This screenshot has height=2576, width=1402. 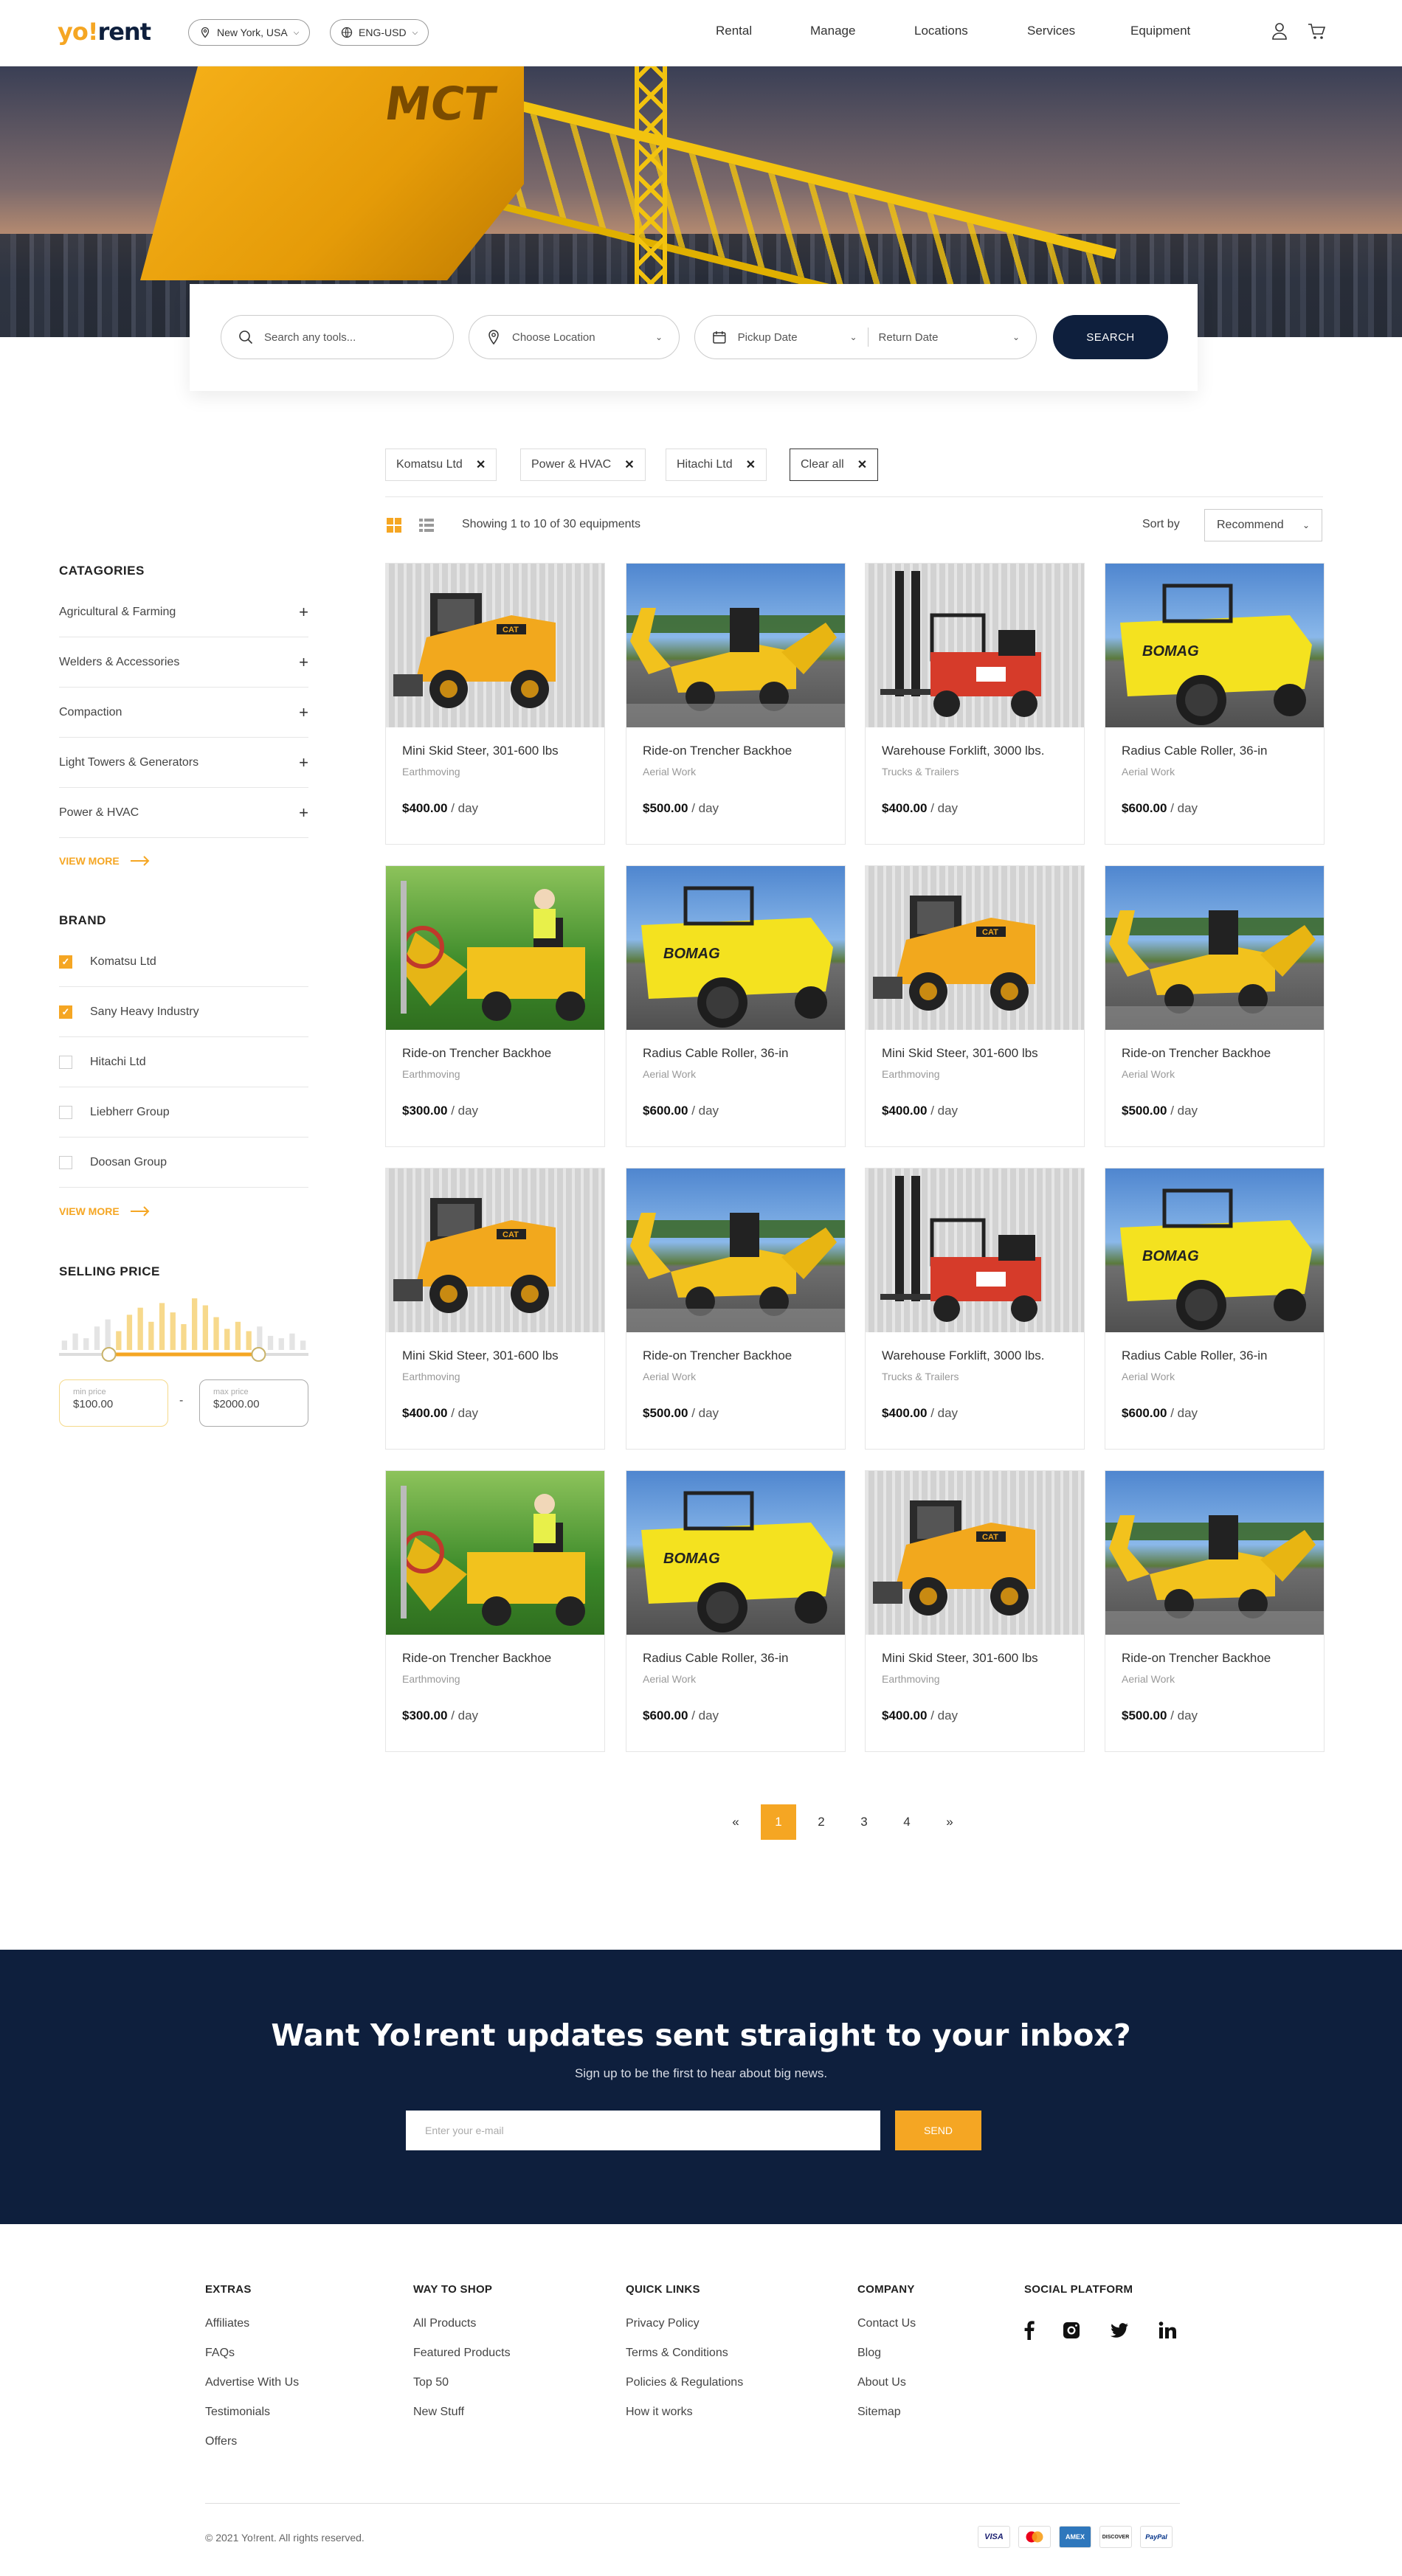 What do you see at coordinates (462, 2354) in the screenshot?
I see `footer-link-featured: Featured Products` at bounding box center [462, 2354].